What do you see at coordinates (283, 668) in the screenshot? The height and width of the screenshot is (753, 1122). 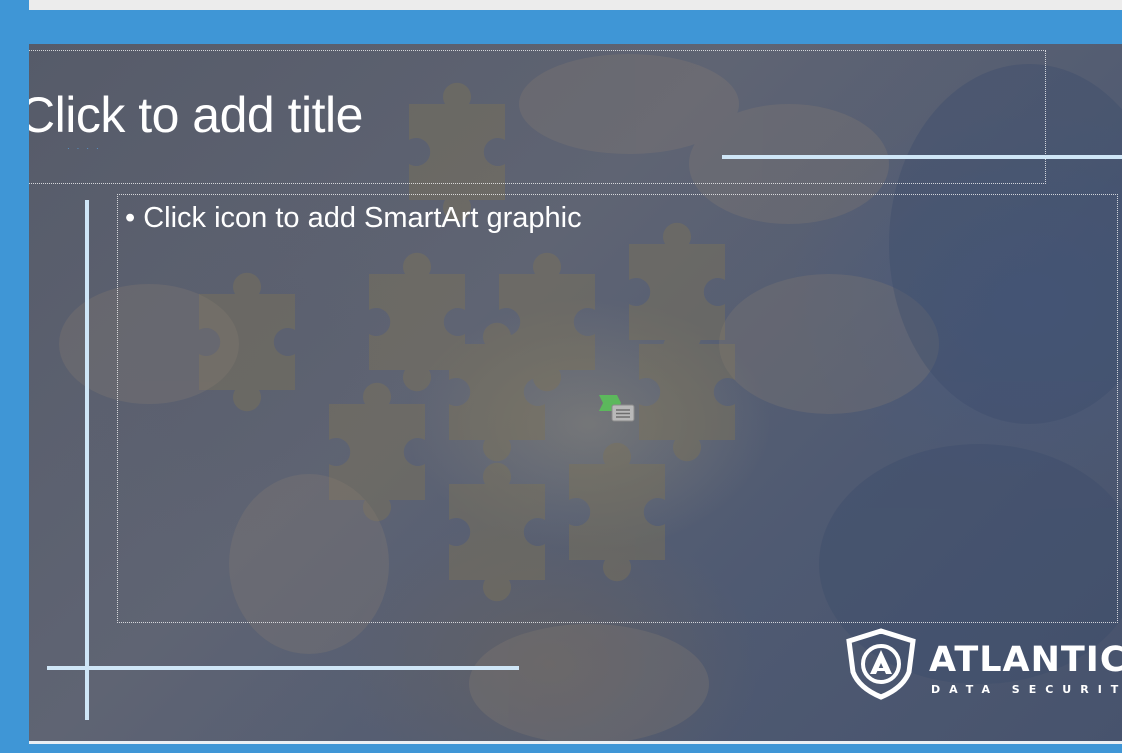 I see `accent-line-bottom` at bounding box center [283, 668].